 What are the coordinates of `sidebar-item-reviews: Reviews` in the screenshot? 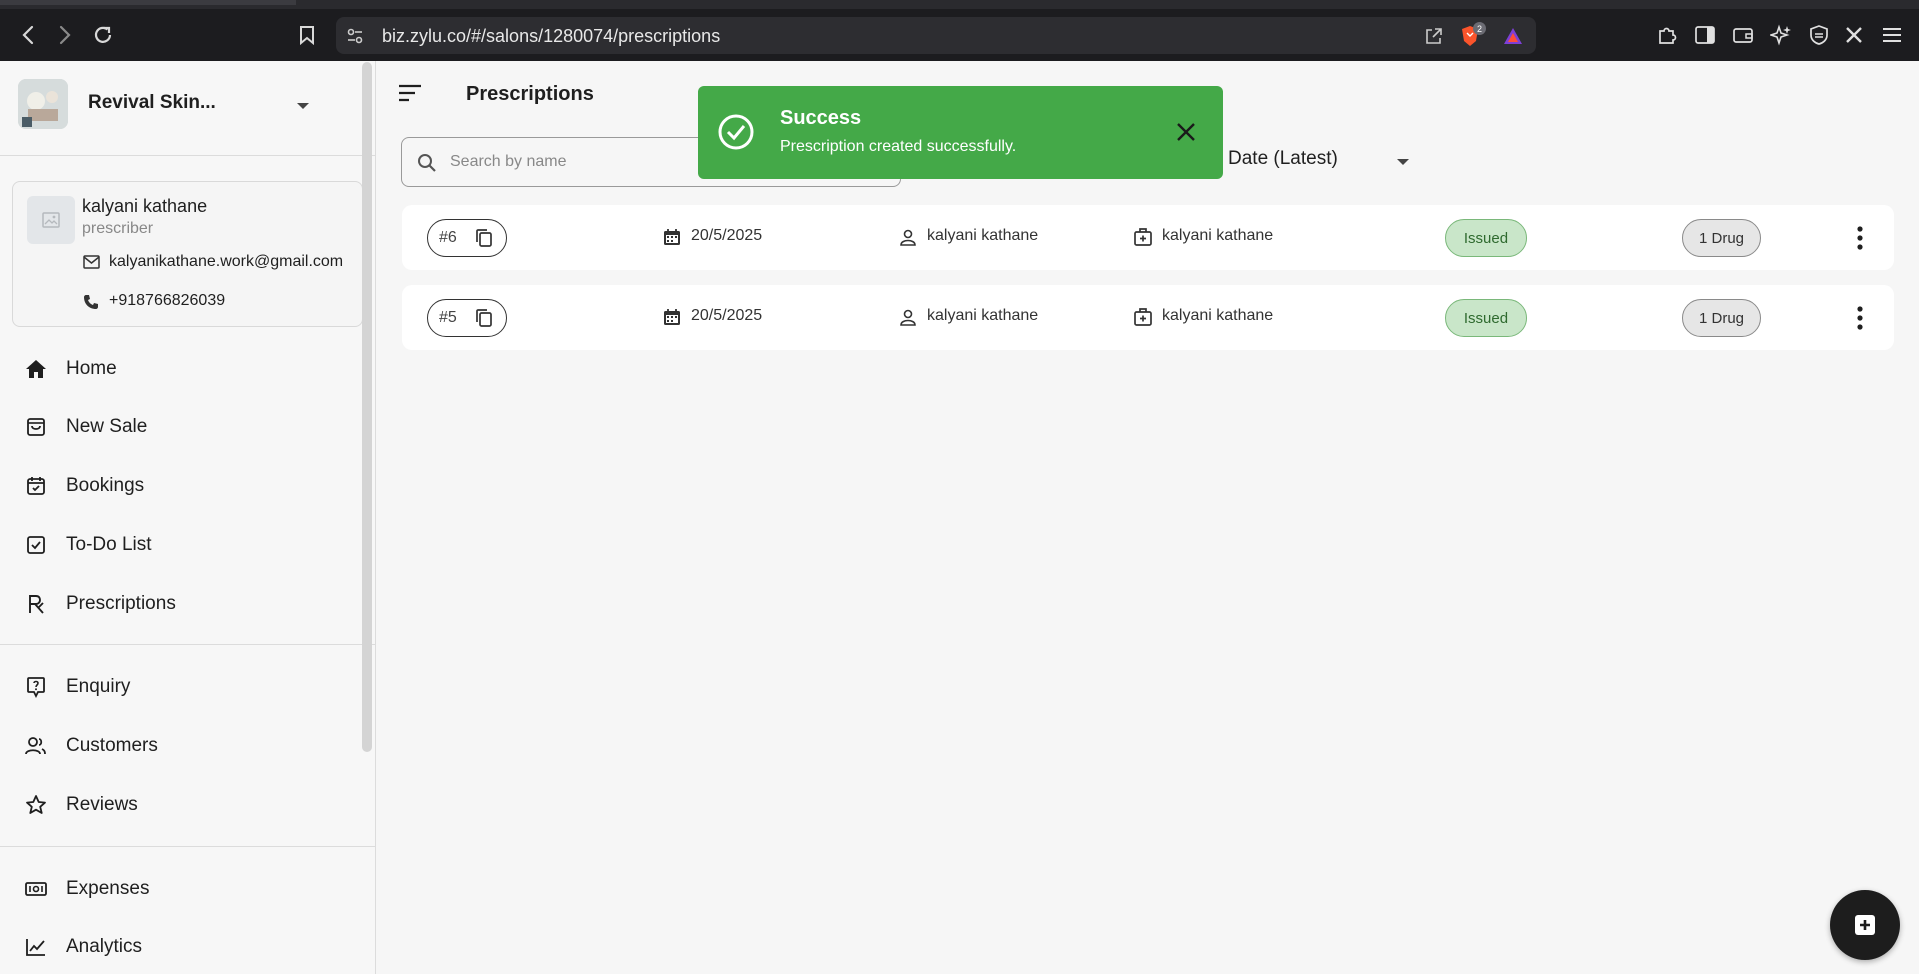 It's located at (181, 805).